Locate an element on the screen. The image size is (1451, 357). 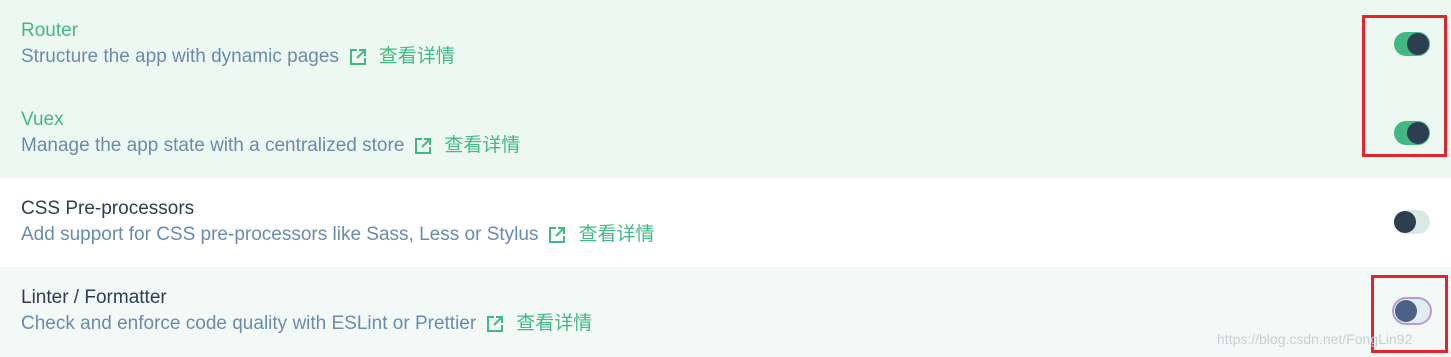
feature-name: Linter / Formatter is located at coordinates (94, 297).